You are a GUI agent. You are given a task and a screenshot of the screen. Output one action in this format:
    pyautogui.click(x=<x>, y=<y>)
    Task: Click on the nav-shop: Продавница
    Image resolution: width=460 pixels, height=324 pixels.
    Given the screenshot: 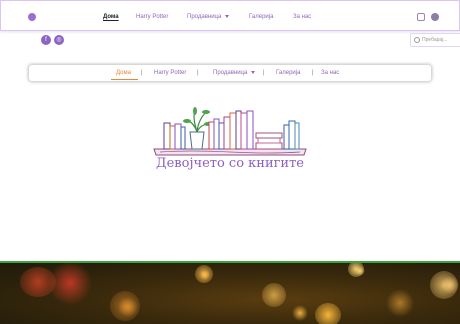 What is the action you would take?
    pyautogui.click(x=208, y=17)
    